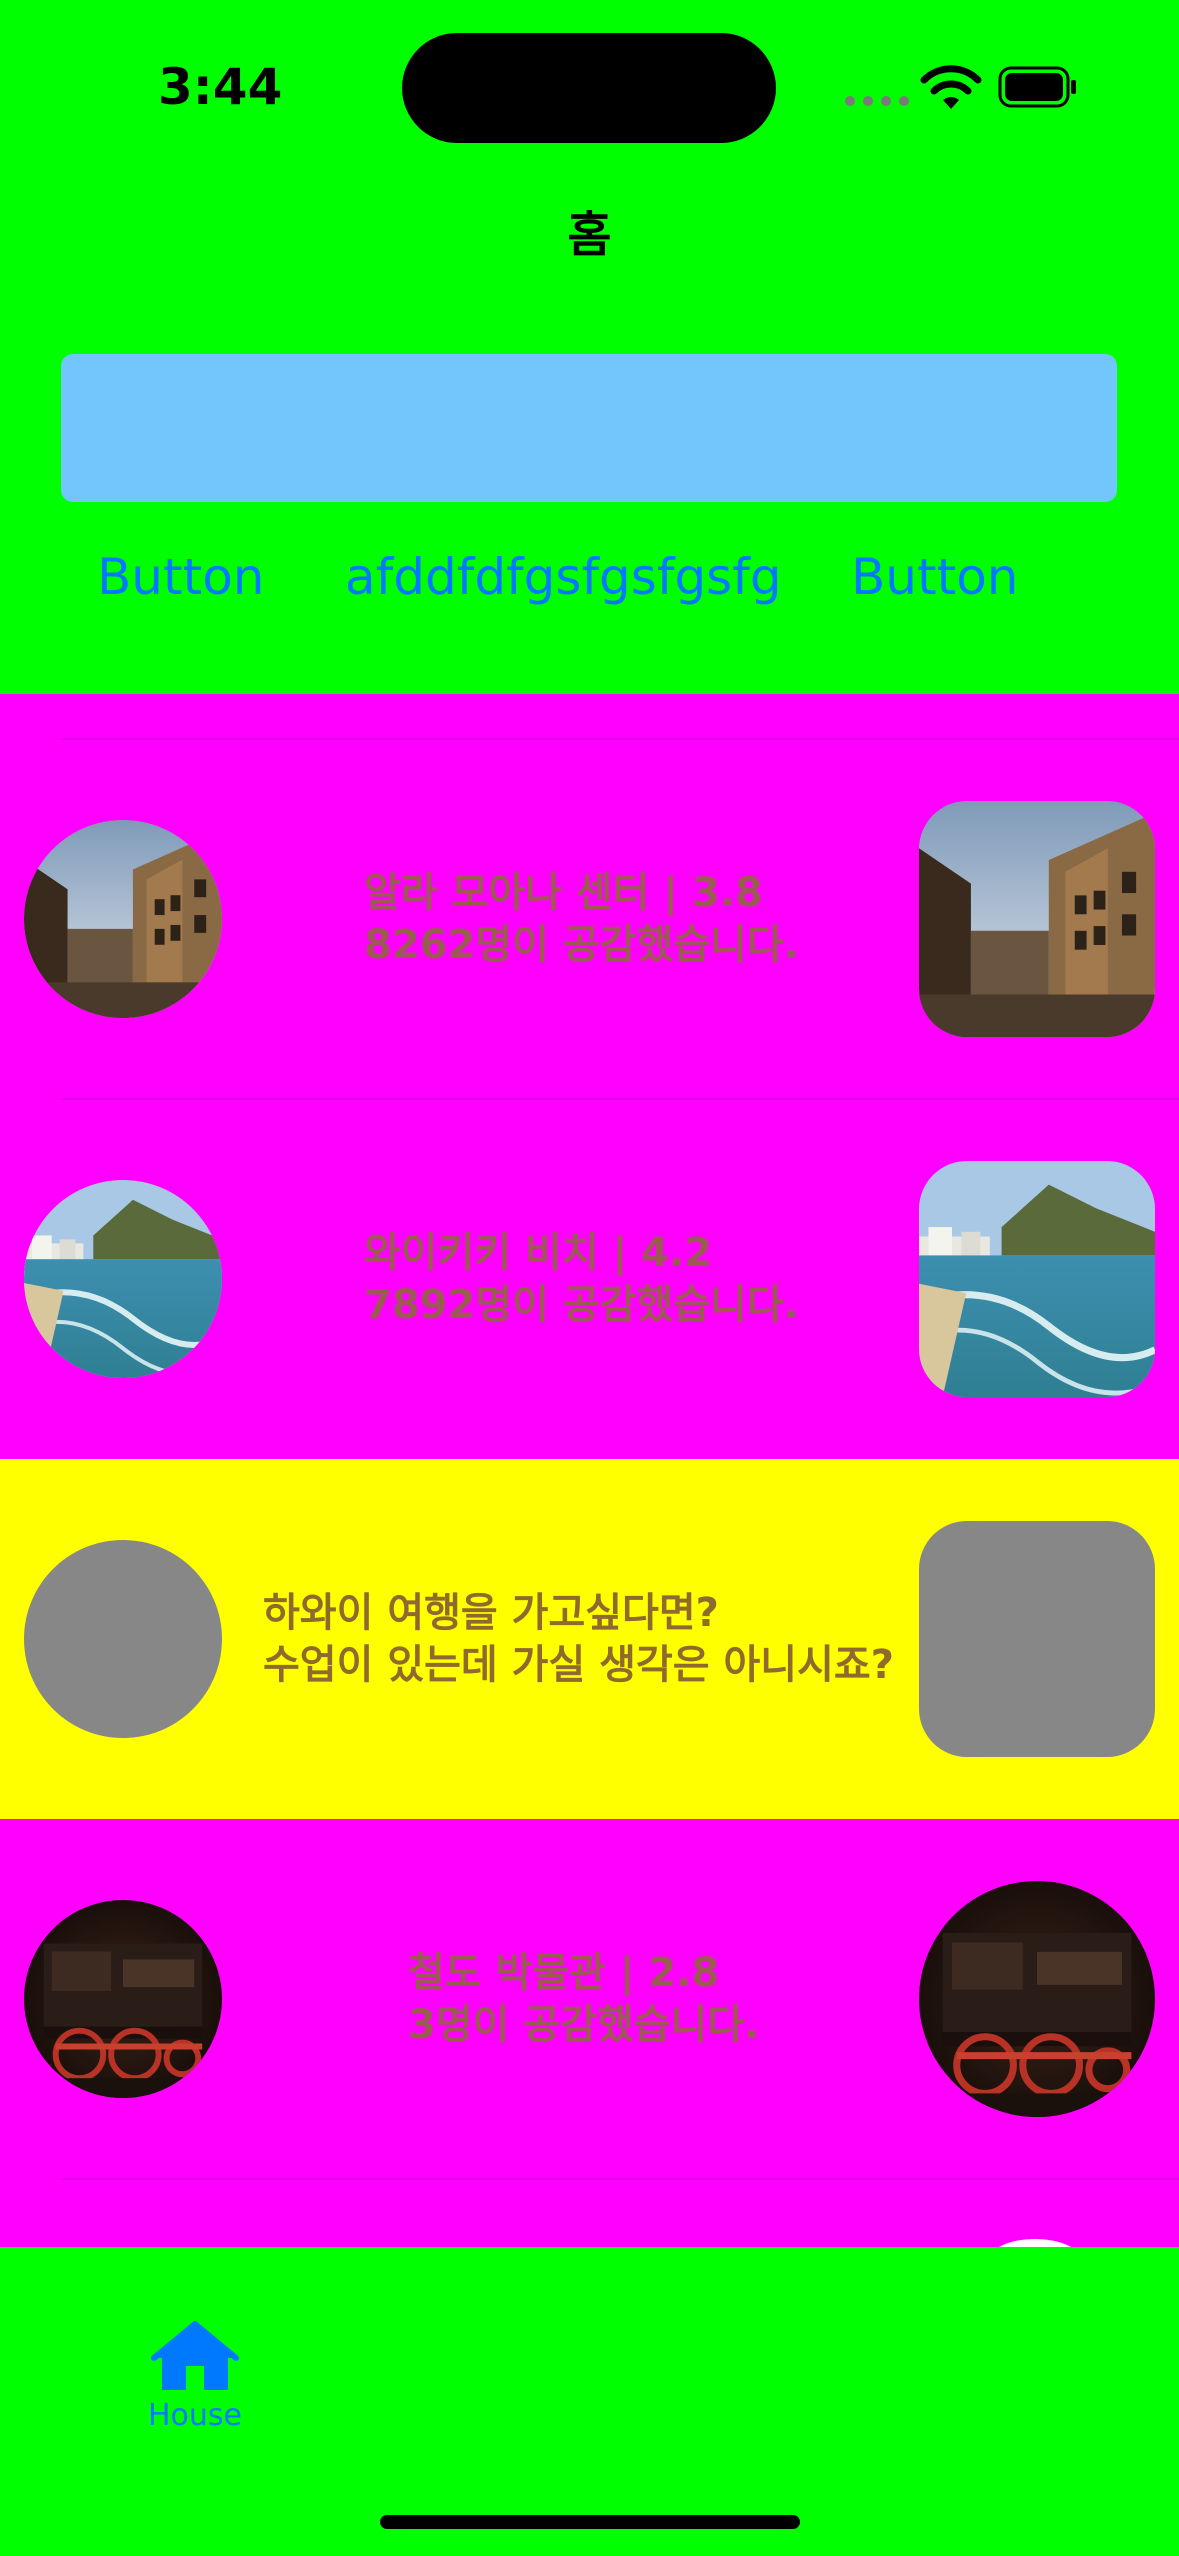 Image resolution: width=1179 pixels, height=2556 pixels. Describe the element at coordinates (589, 235) in the screenshot. I see `page-title: 홈` at that location.